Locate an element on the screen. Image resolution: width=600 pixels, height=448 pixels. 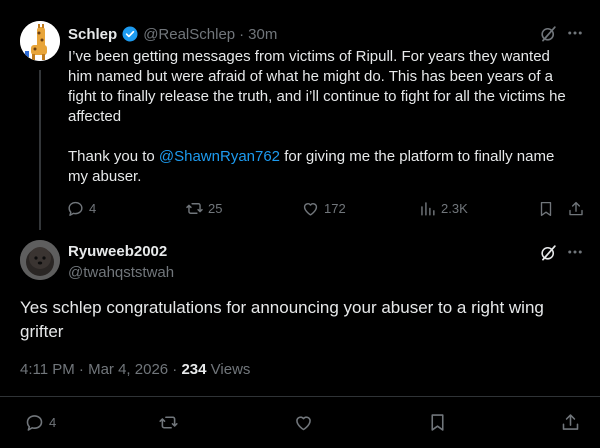
reply-time: 4:11 PM · Mar 4, 2026 · is located at coordinates (100, 369).